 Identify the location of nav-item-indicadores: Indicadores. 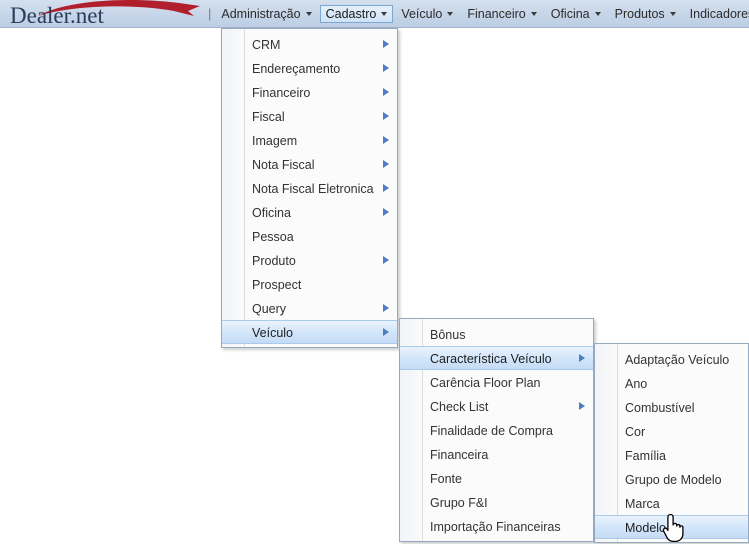
(716, 14).